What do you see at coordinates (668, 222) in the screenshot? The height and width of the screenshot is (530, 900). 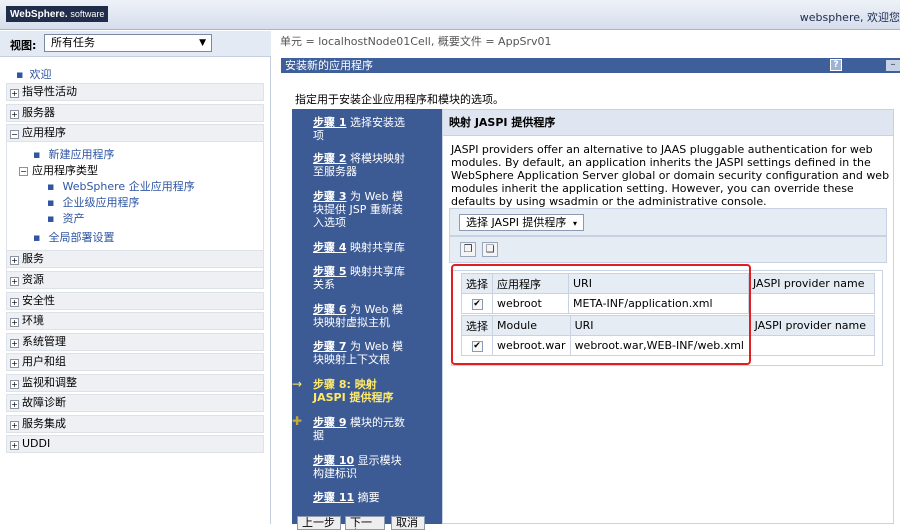 I see `action-toolbar: 选择 JASPI 提供程序 ▾` at bounding box center [668, 222].